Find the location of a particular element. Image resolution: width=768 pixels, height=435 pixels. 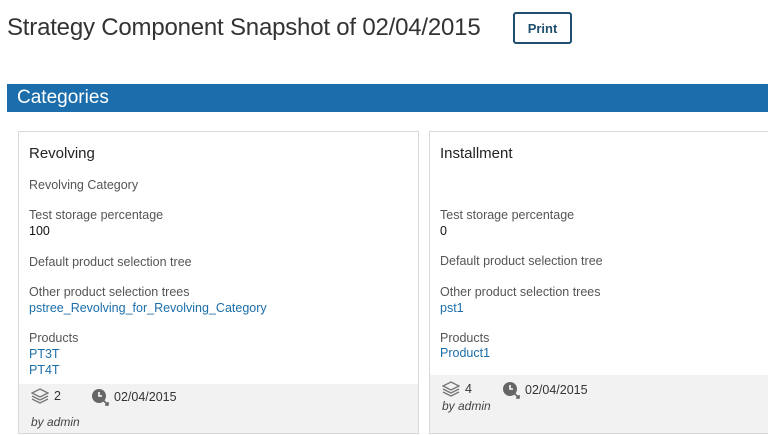

version-count: 2 is located at coordinates (46, 396).